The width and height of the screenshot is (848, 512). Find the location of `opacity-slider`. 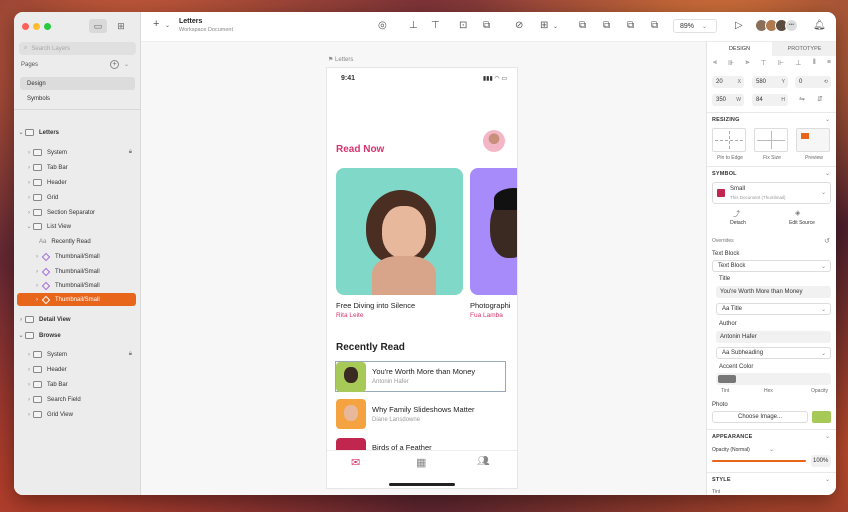

opacity-slider is located at coordinates (759, 461).